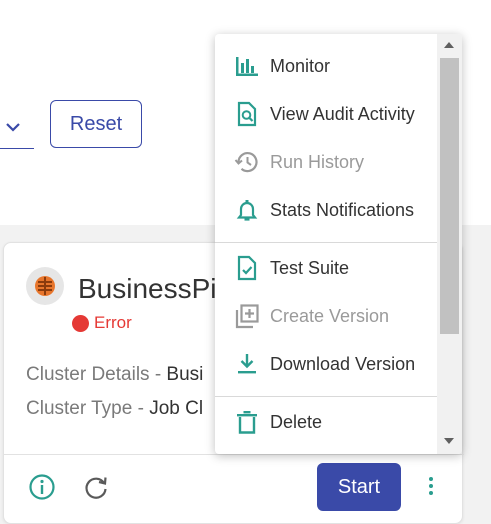 Image resolution: width=491 pixels, height=524 pixels. I want to click on refresh-icon, so click(96, 487).